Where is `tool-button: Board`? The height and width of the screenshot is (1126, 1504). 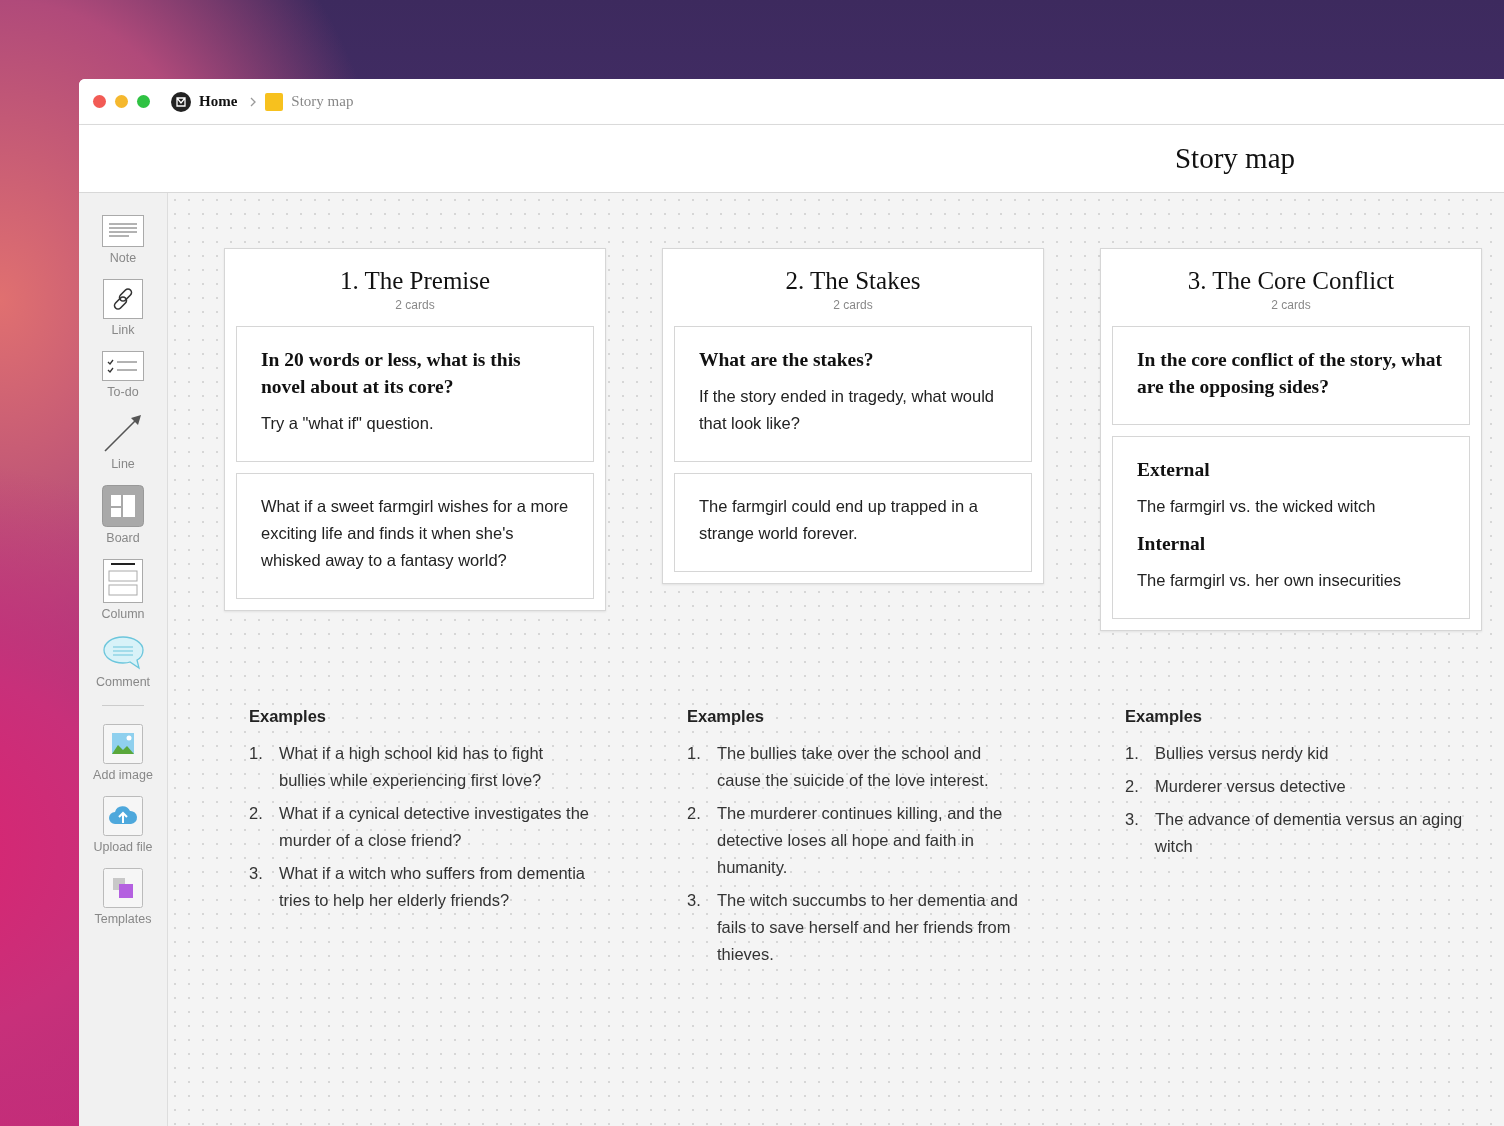 tool-button: Board is located at coordinates (123, 515).